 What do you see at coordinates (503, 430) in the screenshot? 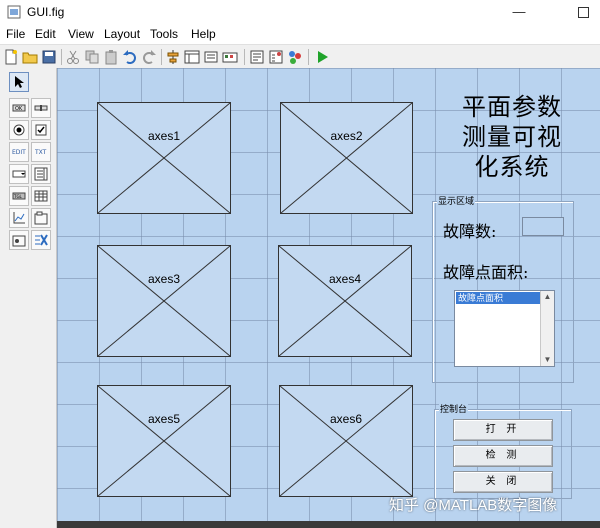
I see `open-button: 打 开` at bounding box center [503, 430].